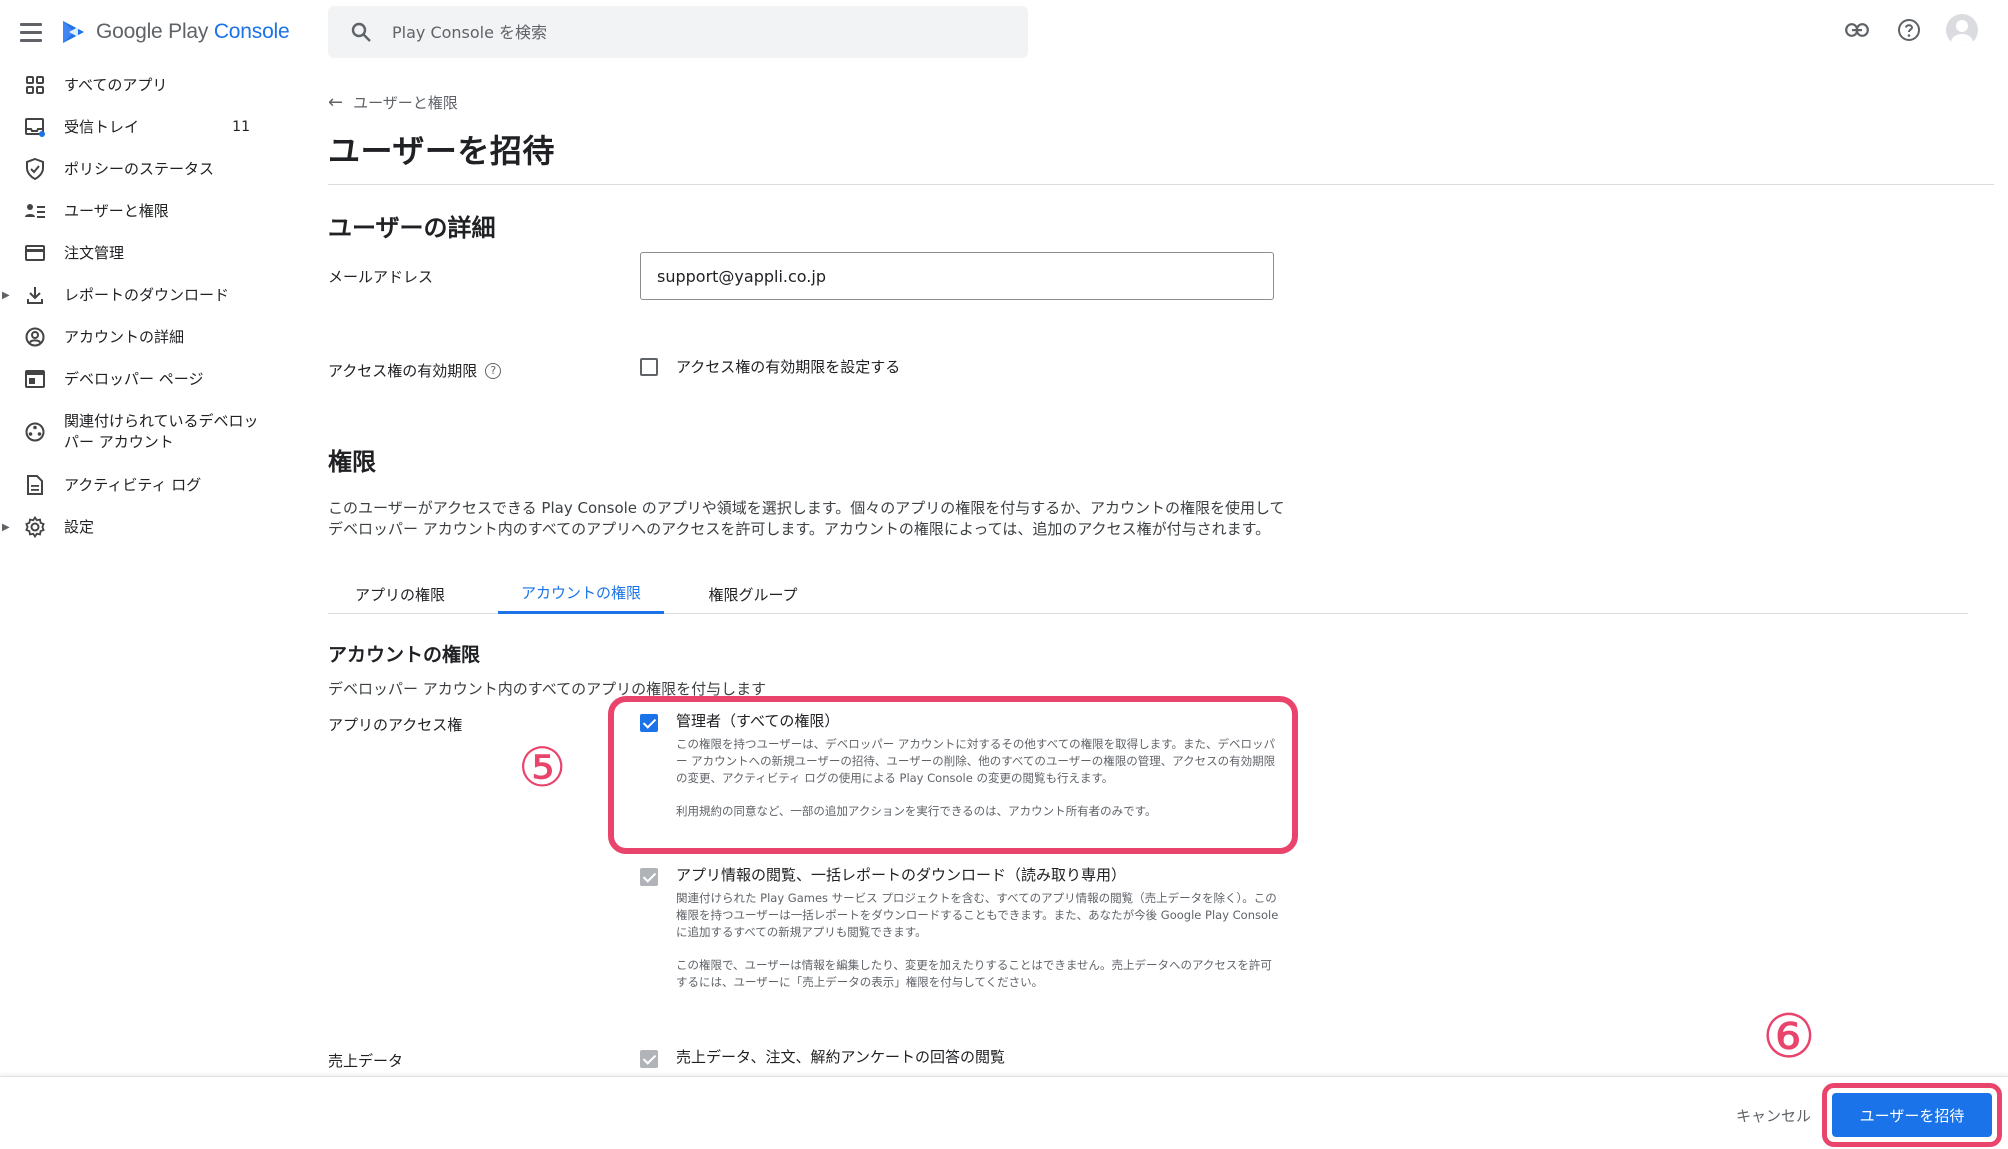 The image size is (2008, 1149). I want to click on sidebar-item-developer-page: デベロッパー ページ, so click(140, 379).